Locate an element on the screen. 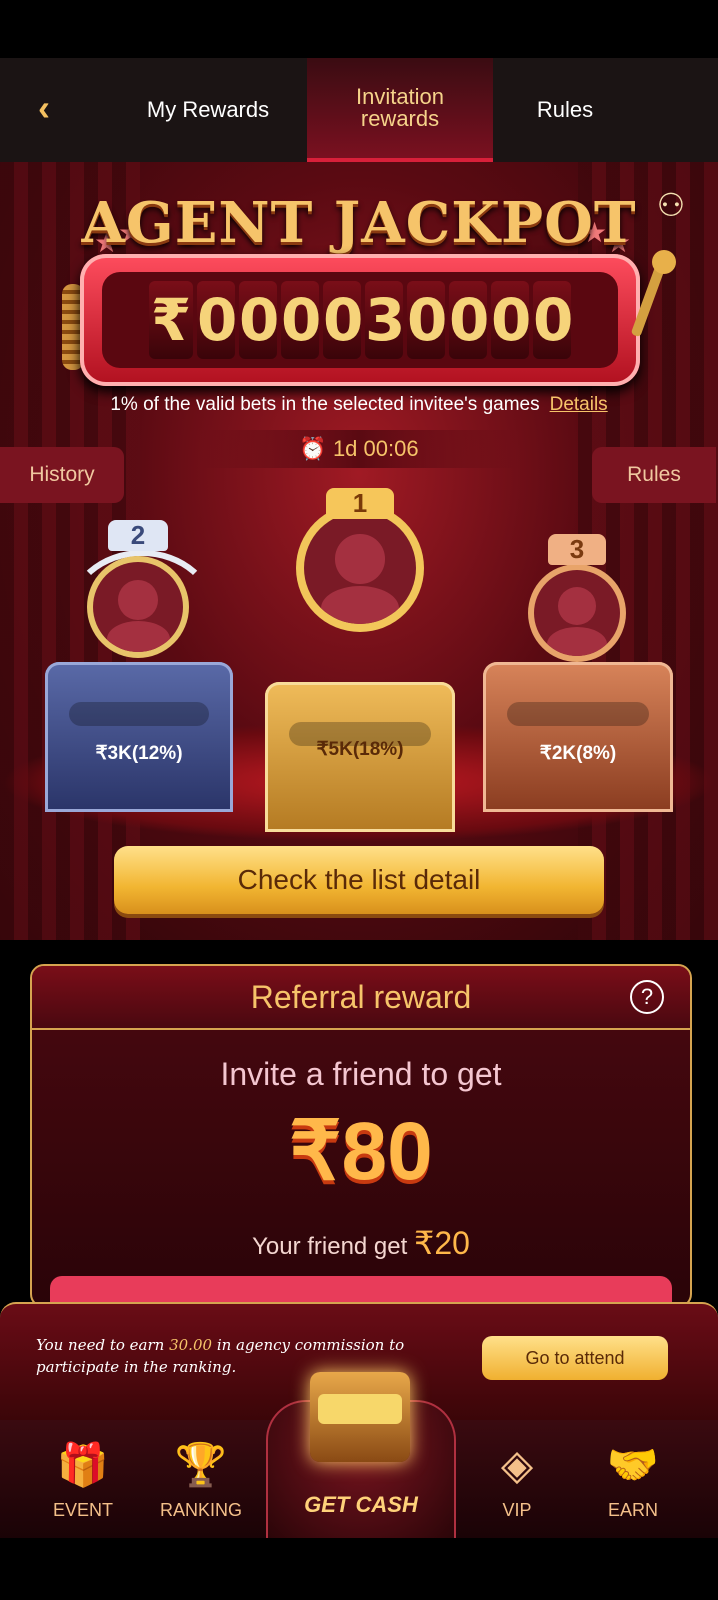 The image size is (718, 1600). top-nav: ‹ My Rewards Invitation rewards Rules is located at coordinates (359, 110).